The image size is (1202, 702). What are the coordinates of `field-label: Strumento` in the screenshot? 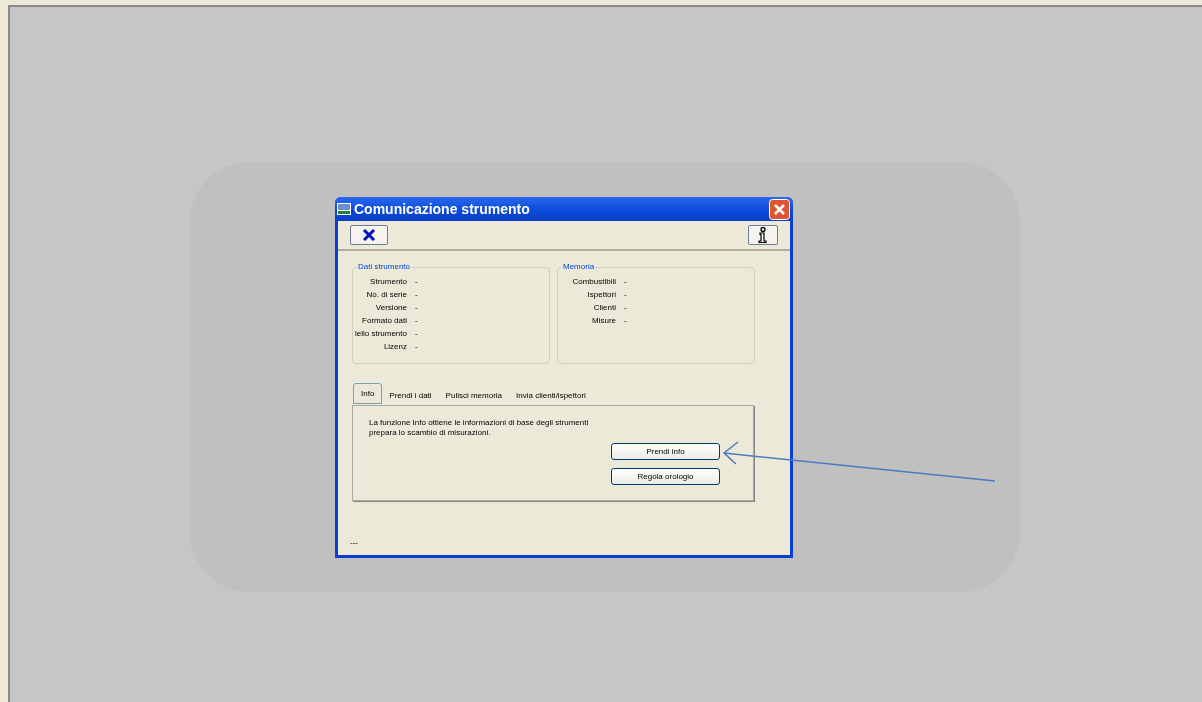 It's located at (388, 281).